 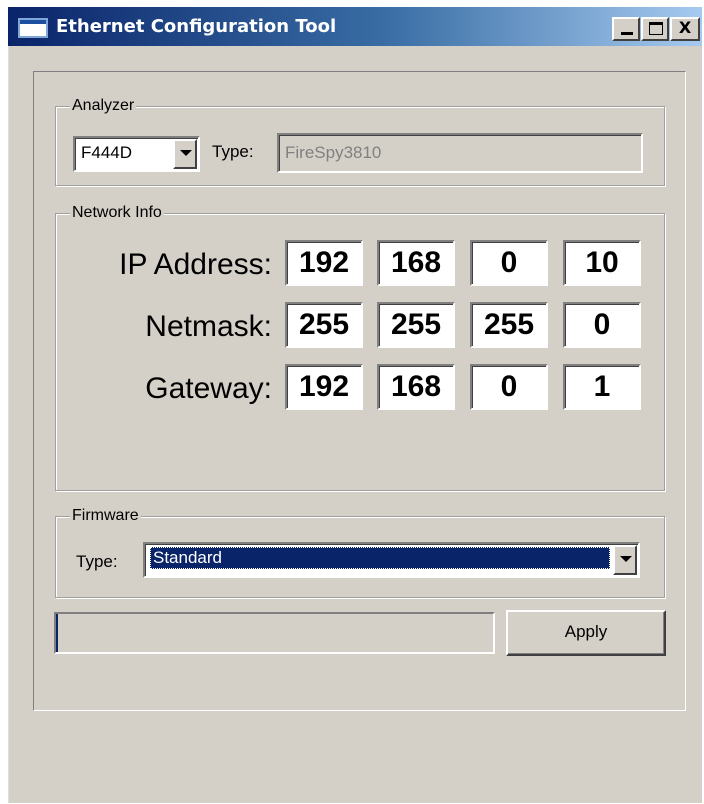 What do you see at coordinates (185, 154) in the screenshot?
I see `analyzer-dropdown-button` at bounding box center [185, 154].